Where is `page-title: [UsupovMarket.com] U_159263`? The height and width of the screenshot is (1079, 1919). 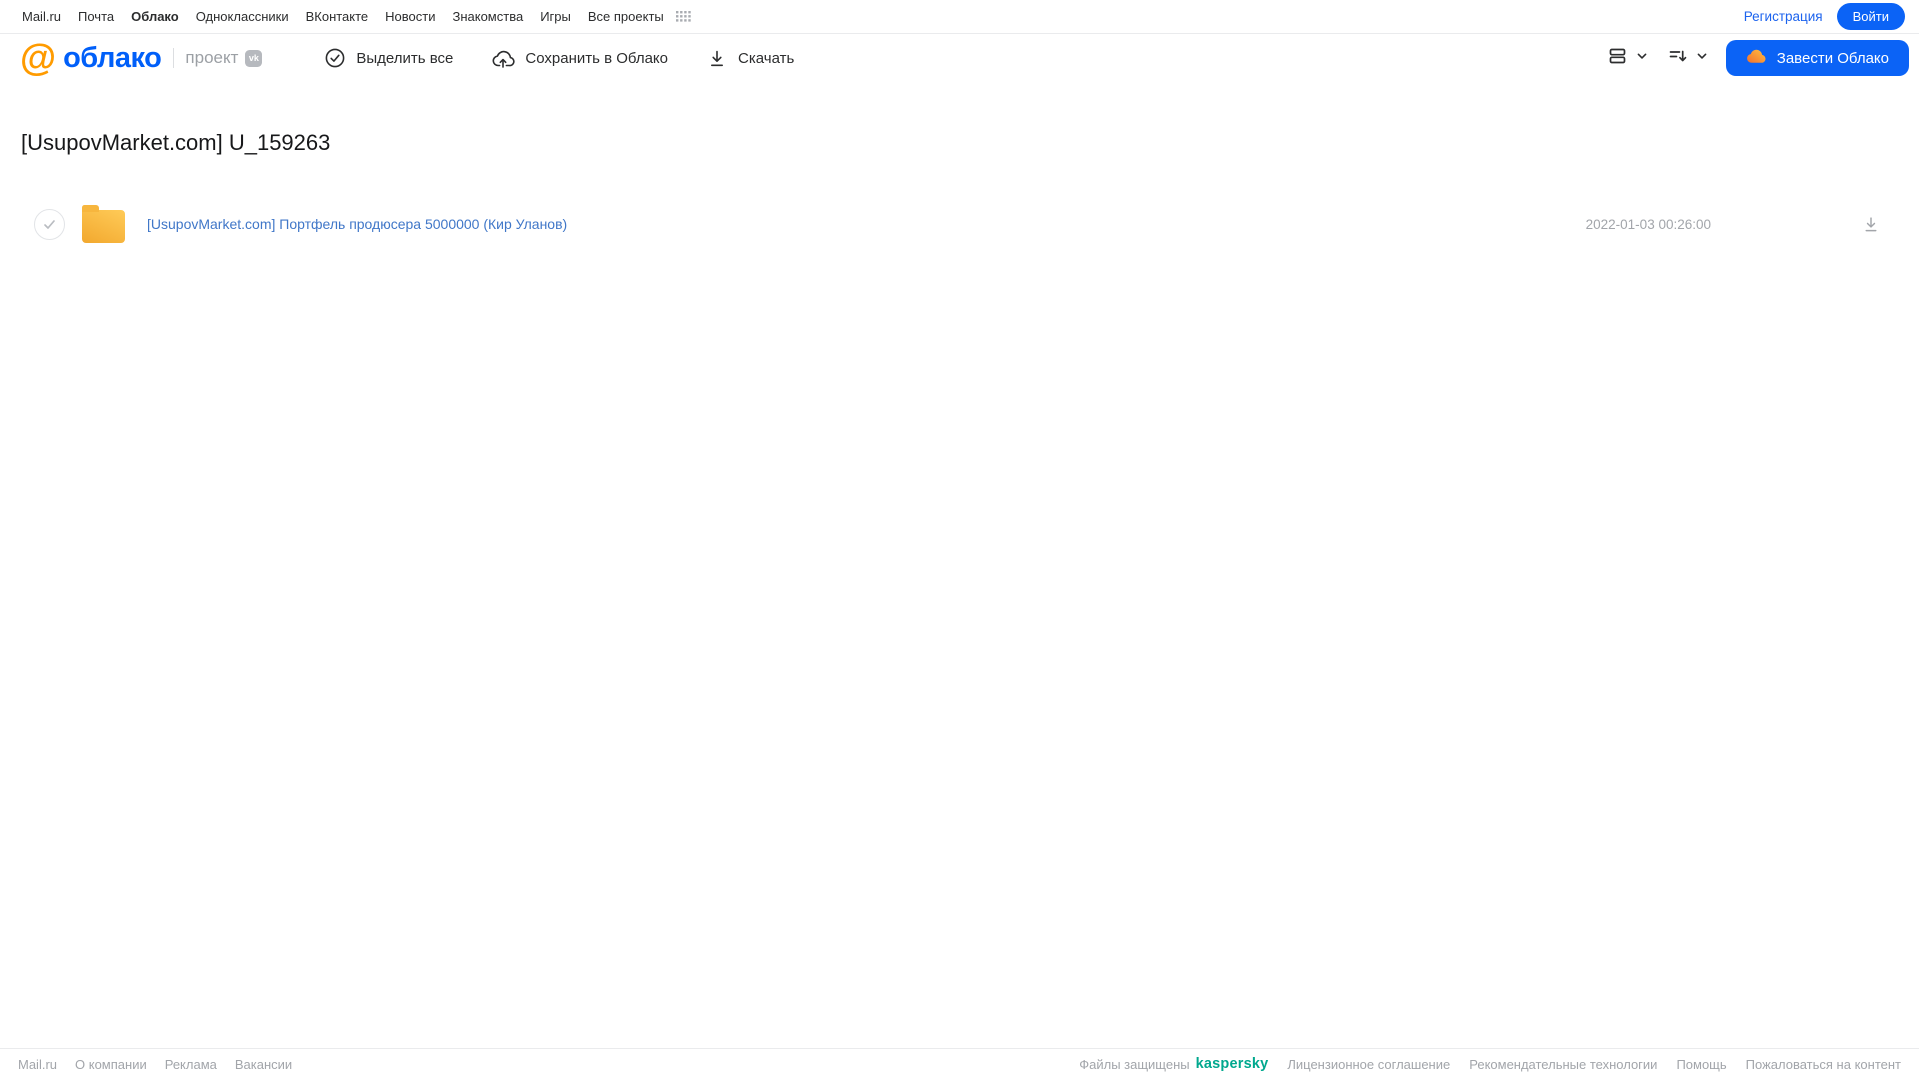
page-title: [UsupovMarket.com] U_159263 is located at coordinates (176, 142).